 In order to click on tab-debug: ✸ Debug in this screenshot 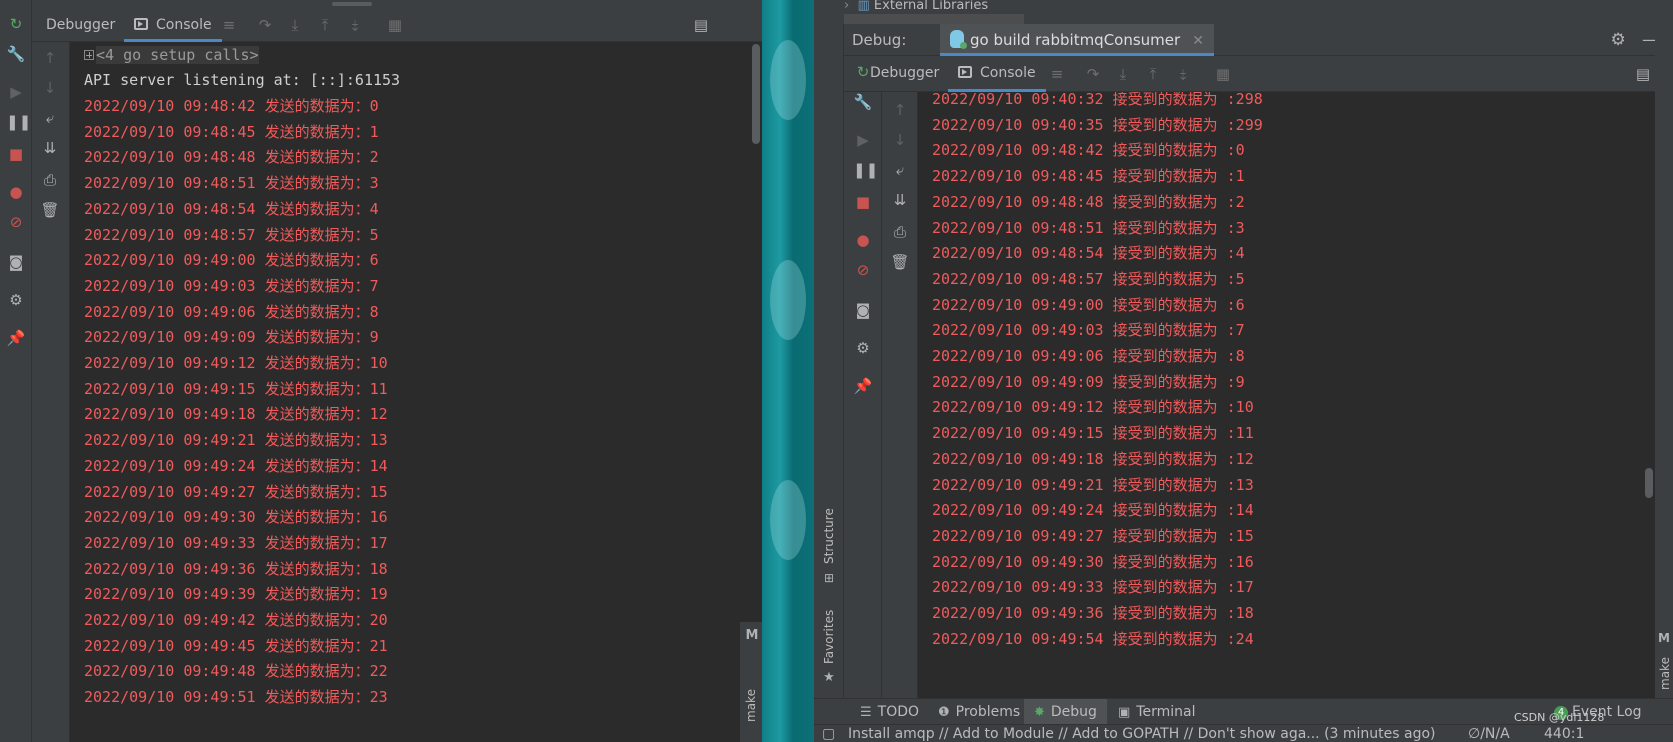, I will do `click(1065, 712)`.